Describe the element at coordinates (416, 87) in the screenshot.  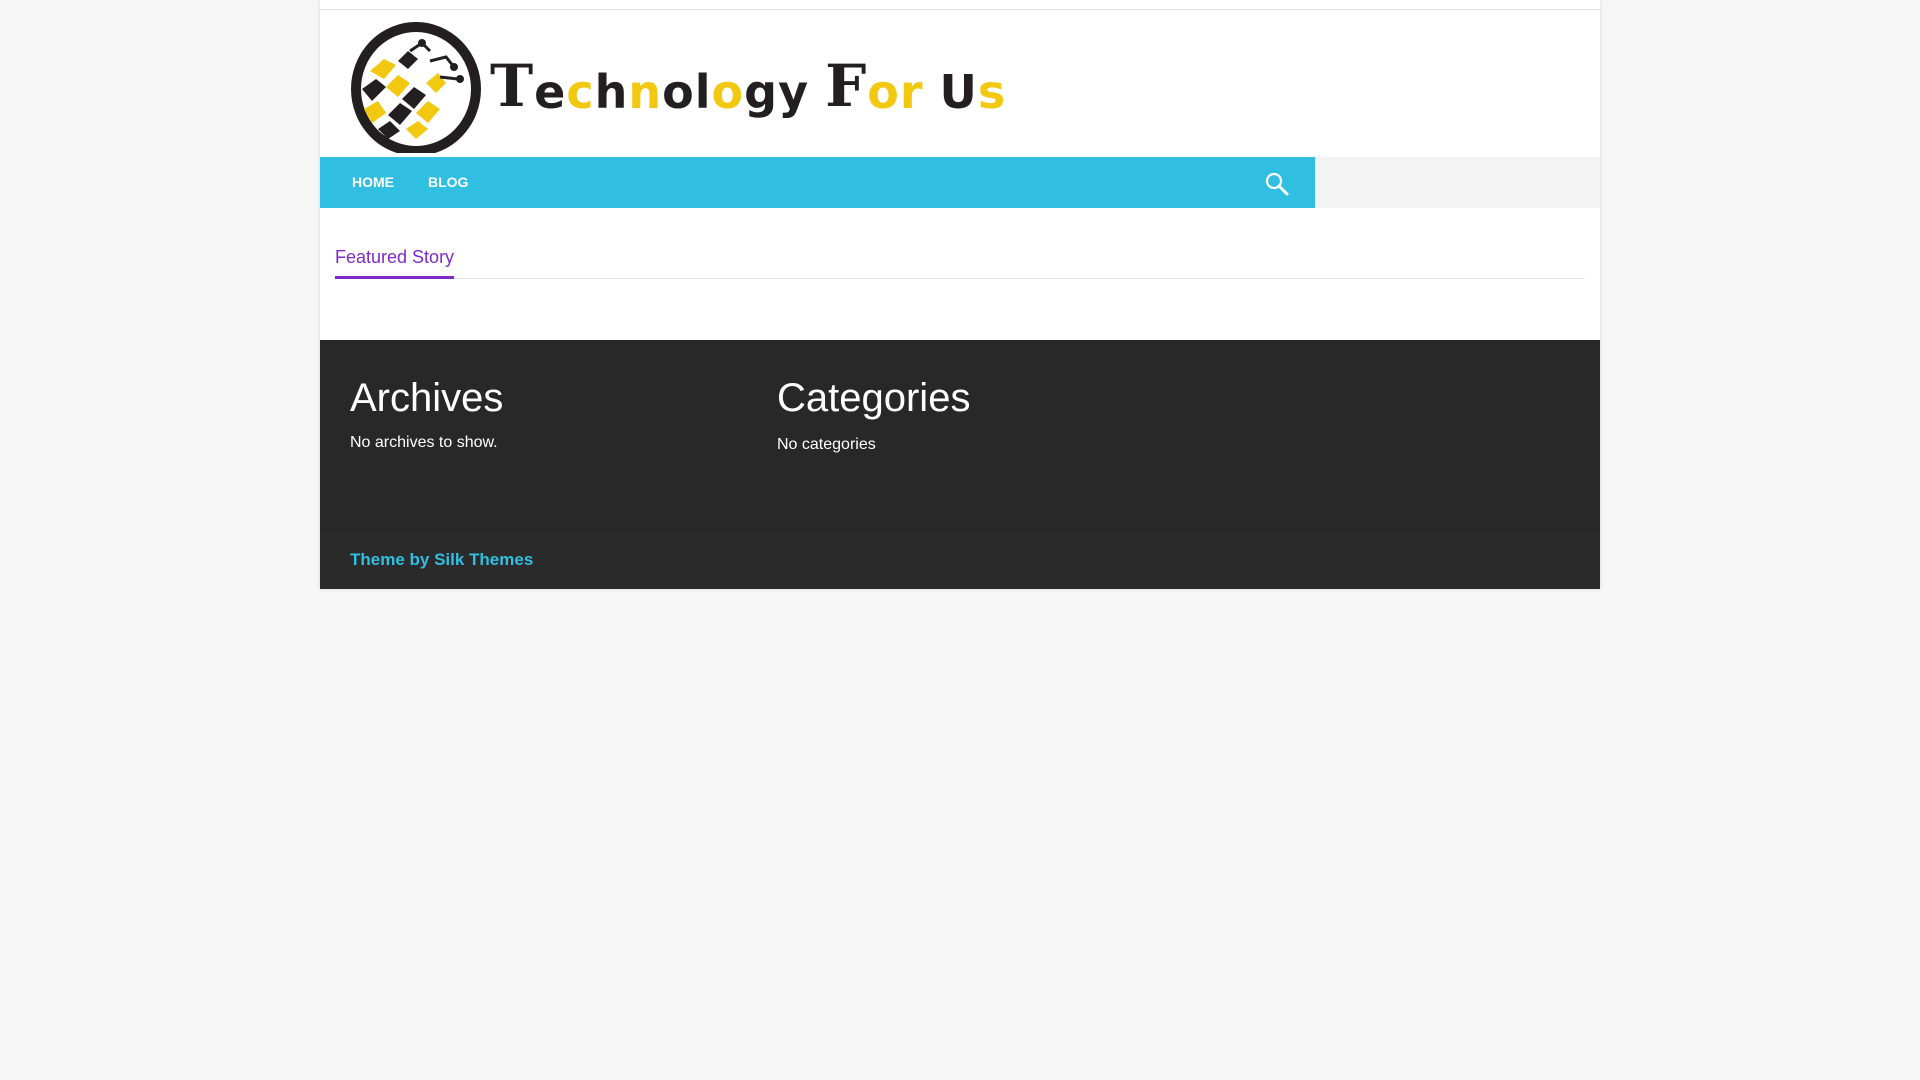
I see `globe-circuit-logo-icon` at that location.